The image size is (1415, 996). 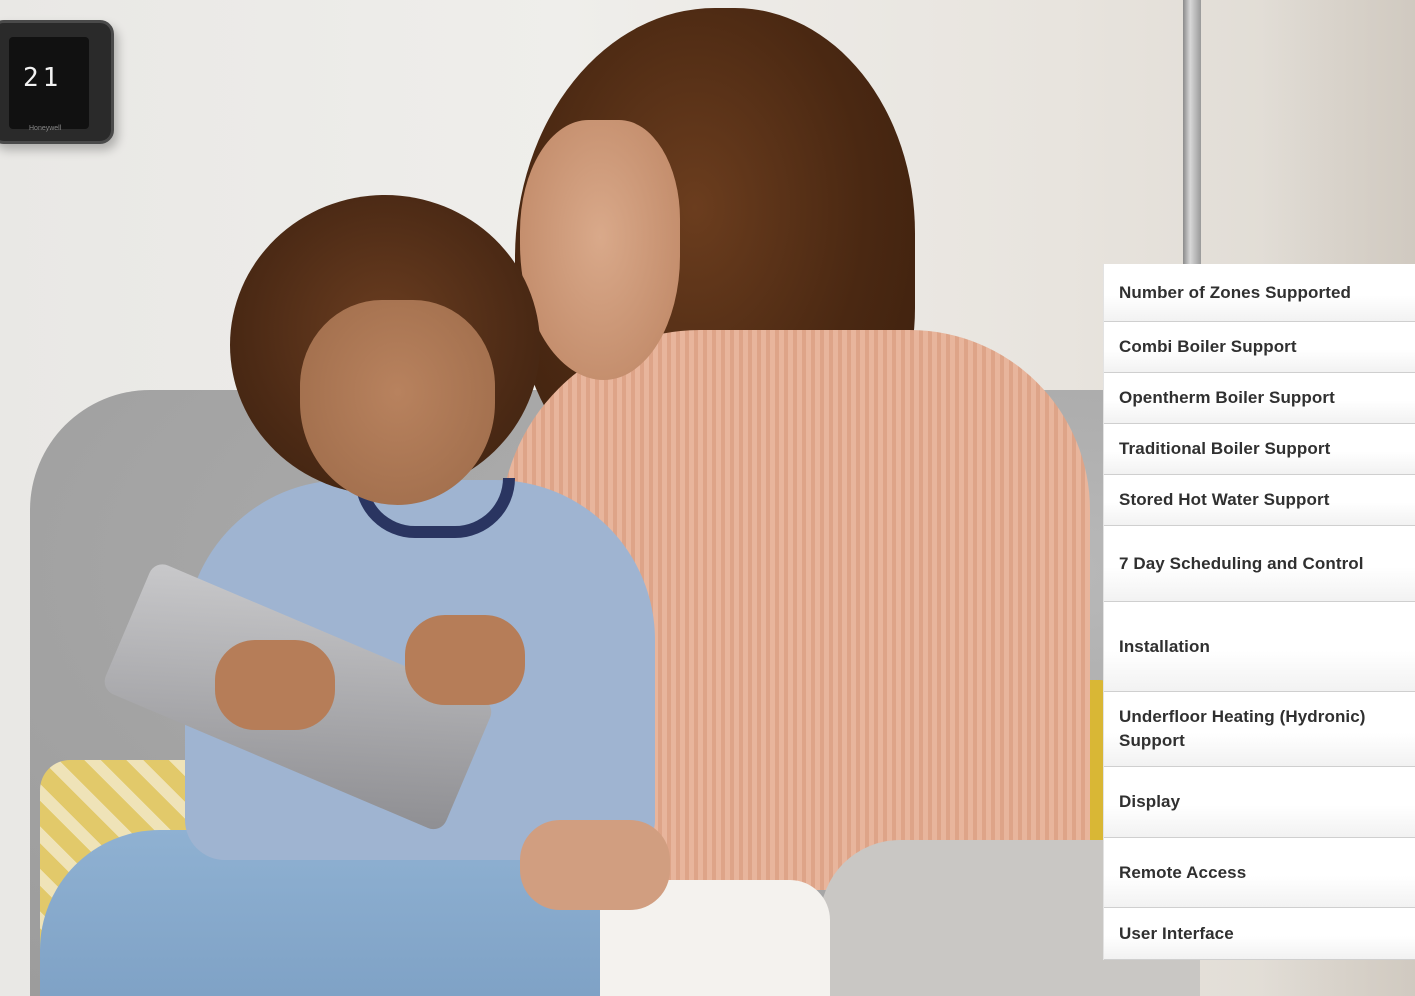 I want to click on feature-row-installation: Installation, so click(x=1259, y=647).